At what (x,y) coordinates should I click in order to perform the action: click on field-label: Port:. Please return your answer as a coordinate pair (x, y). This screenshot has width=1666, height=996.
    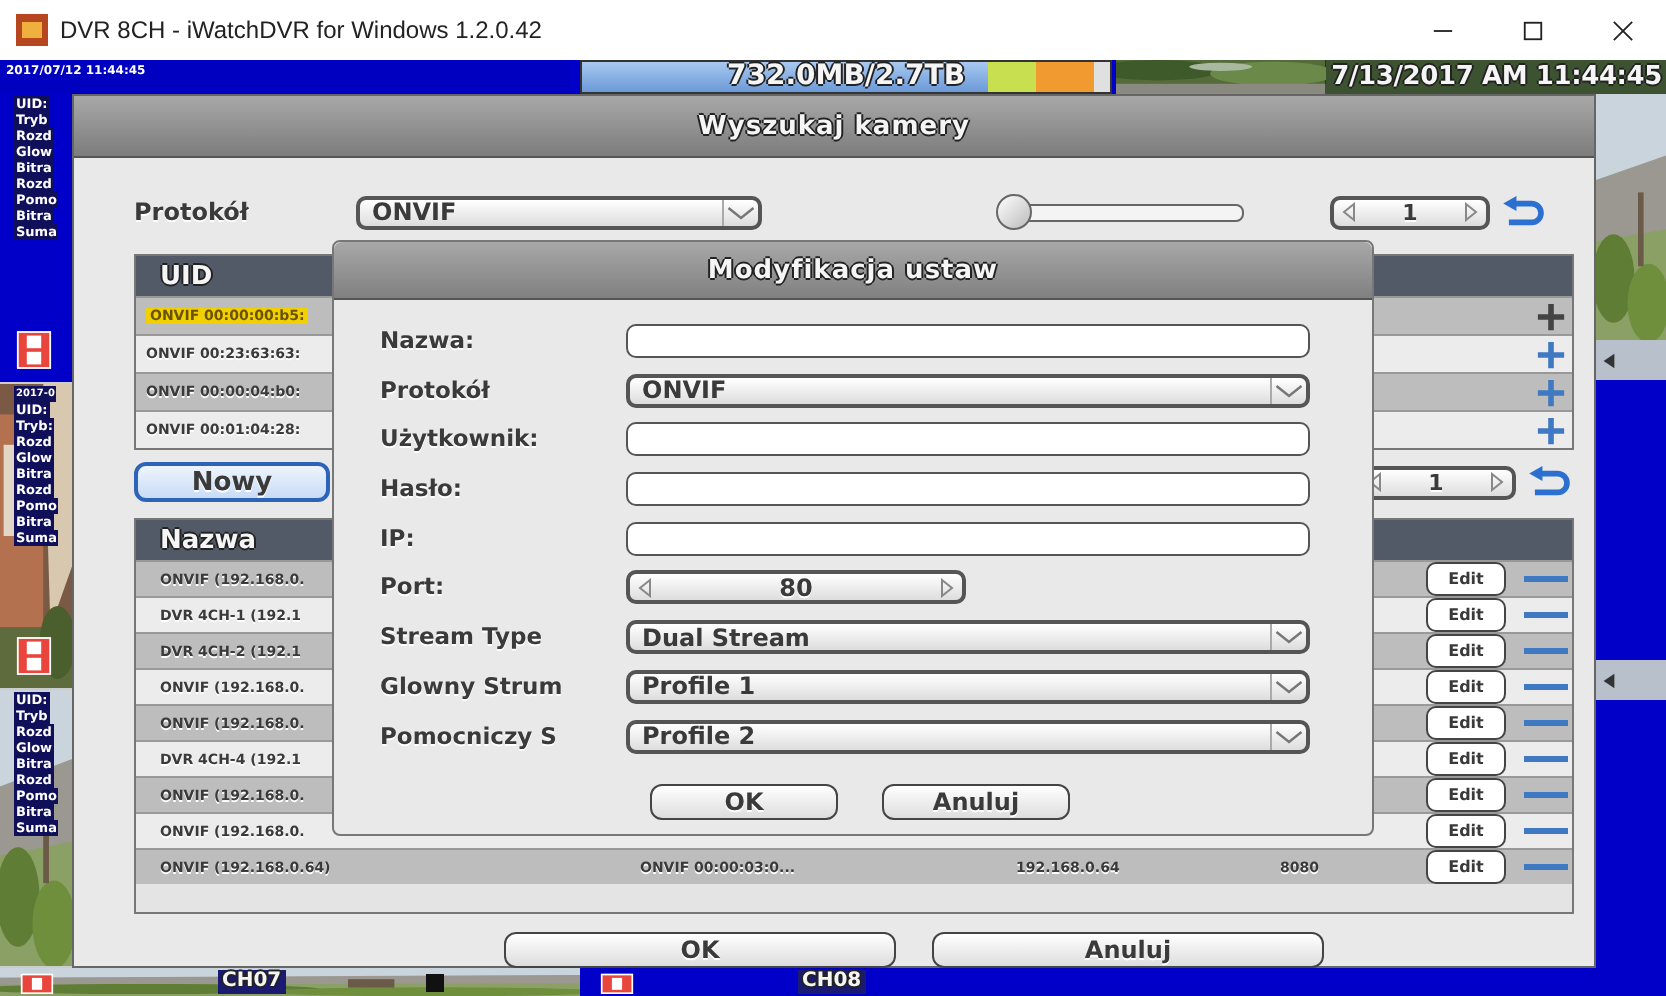
    Looking at the image, I should click on (413, 587).